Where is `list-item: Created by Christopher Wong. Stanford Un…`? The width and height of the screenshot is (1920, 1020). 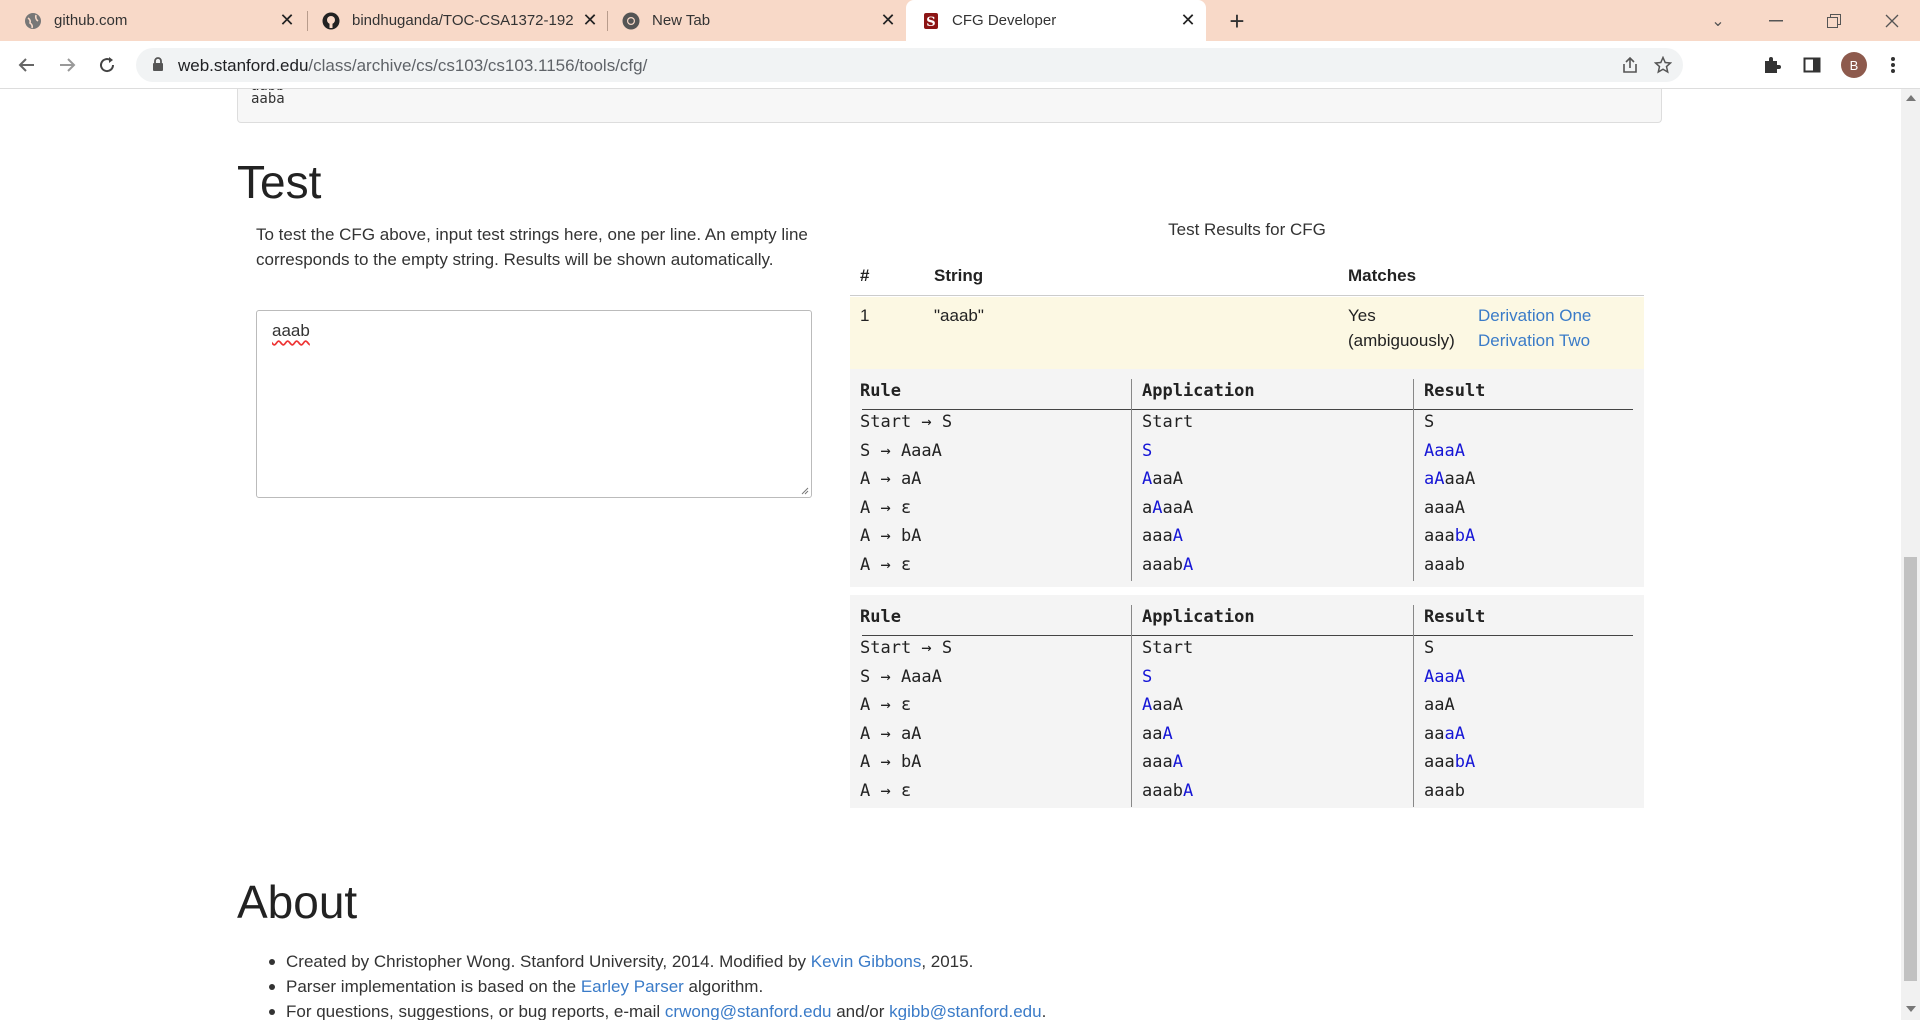 list-item: Created by Christopher Wong. Stanford Un… is located at coordinates (651, 961).